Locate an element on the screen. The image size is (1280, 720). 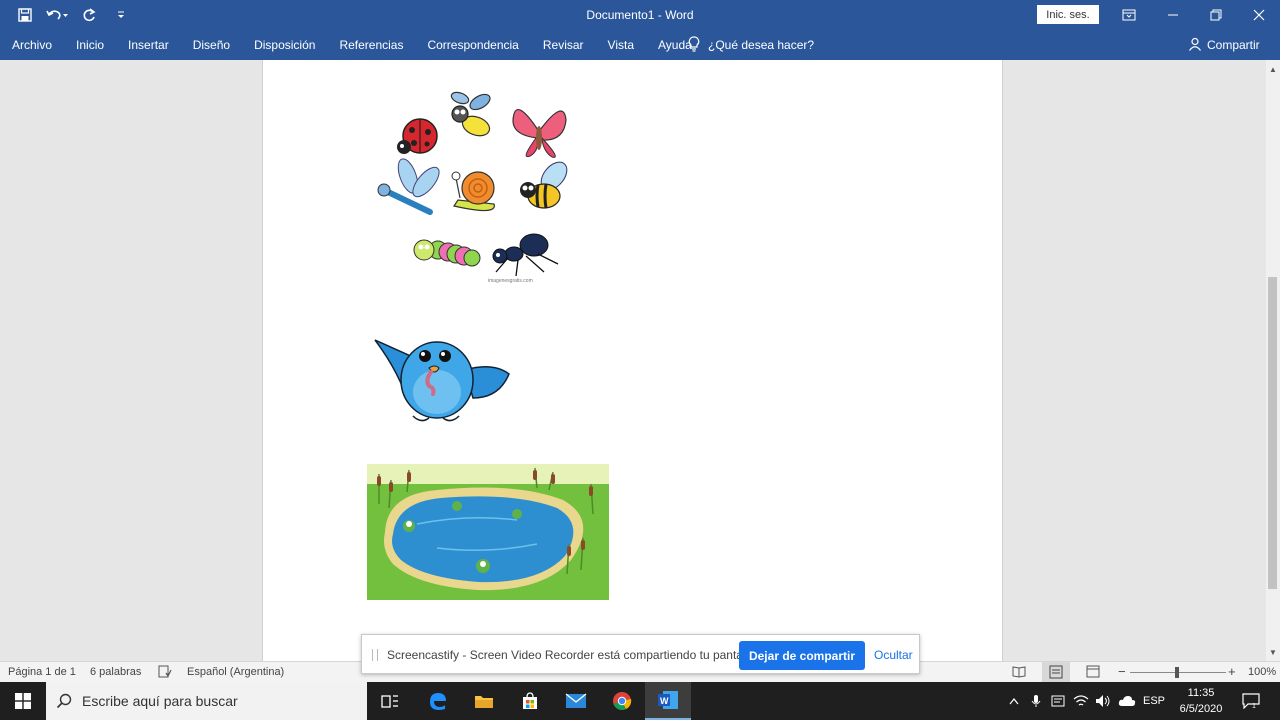
store-icon is located at coordinates (530, 701).